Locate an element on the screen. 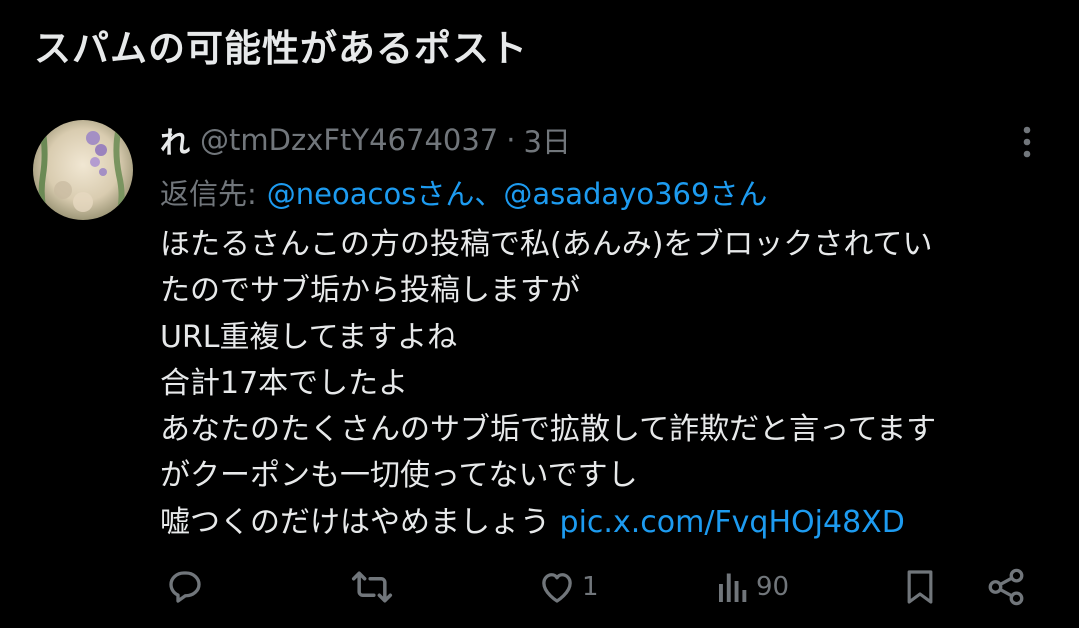 Image resolution: width=1079 pixels, height=628 pixels. share-button is located at coordinates (1006, 587).